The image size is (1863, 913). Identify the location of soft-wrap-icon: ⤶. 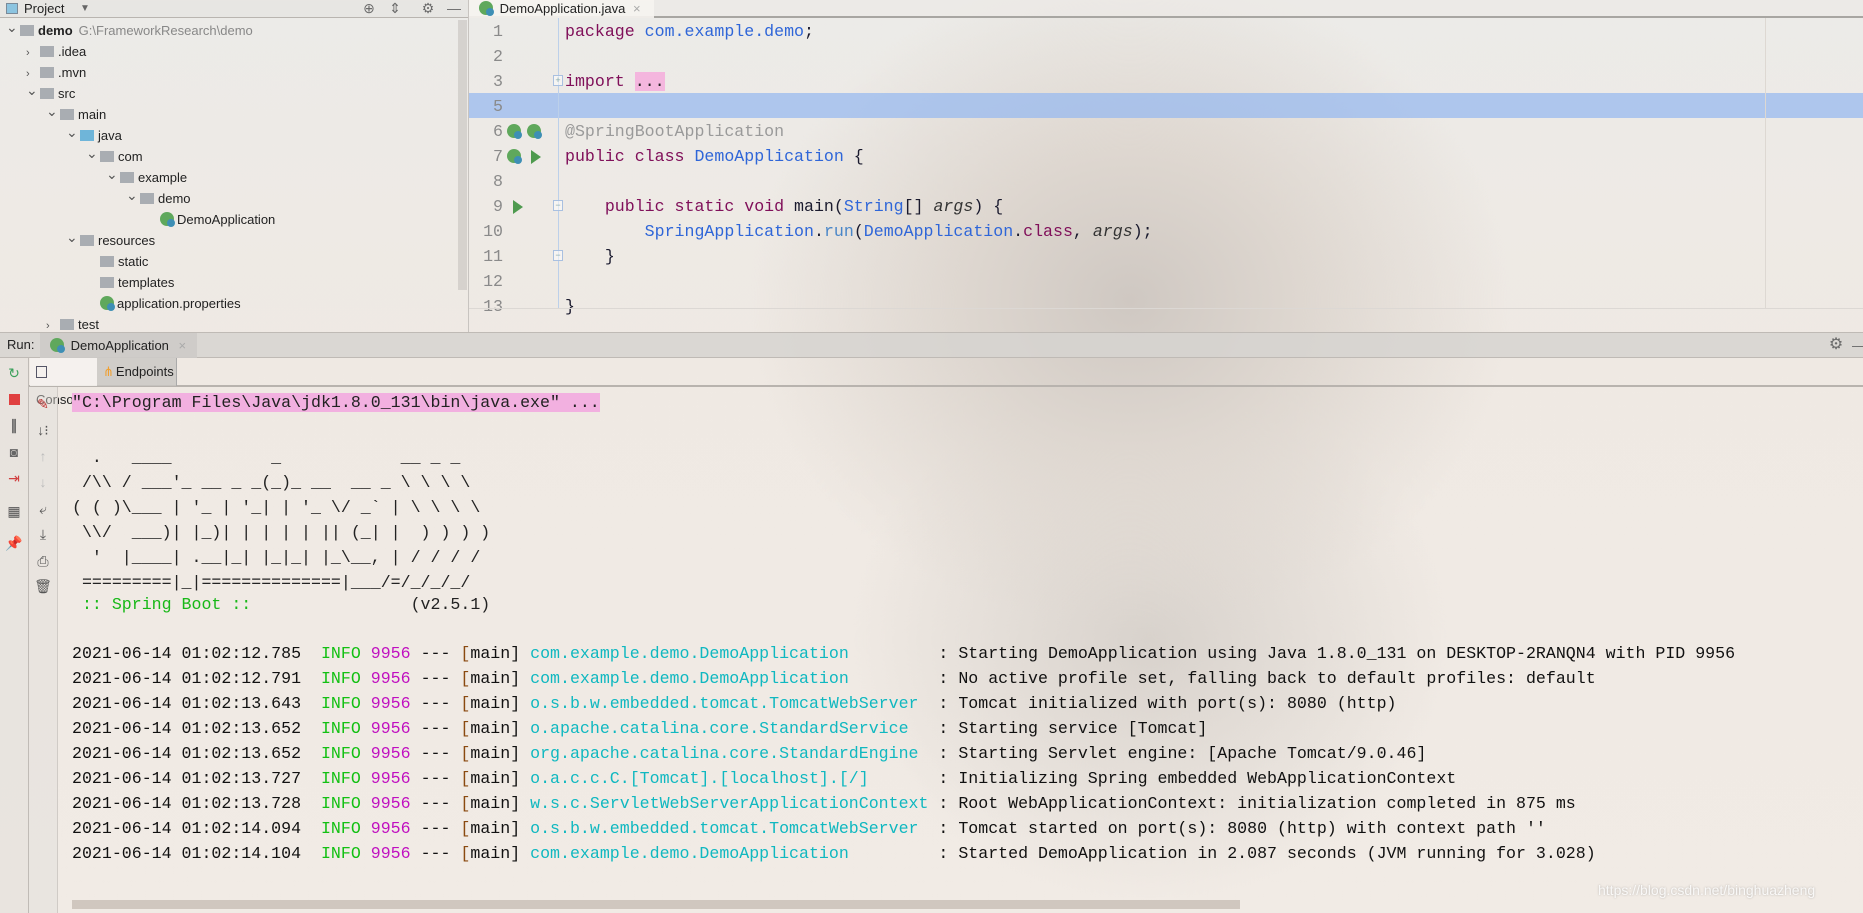
(43, 509).